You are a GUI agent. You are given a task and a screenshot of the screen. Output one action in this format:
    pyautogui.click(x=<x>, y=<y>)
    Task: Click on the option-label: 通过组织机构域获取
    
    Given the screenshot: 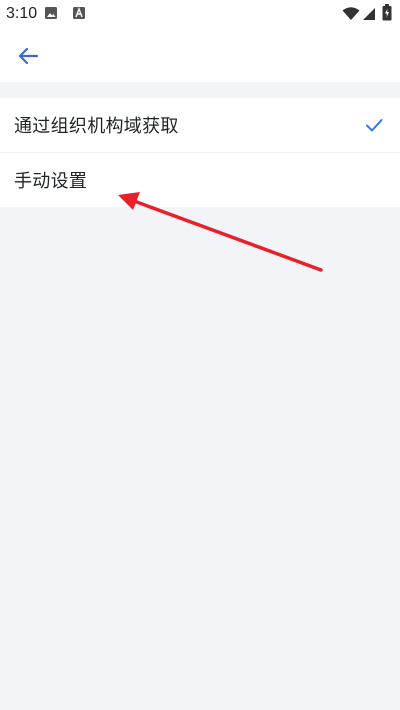 What is the action you would take?
    pyautogui.click(x=96, y=126)
    